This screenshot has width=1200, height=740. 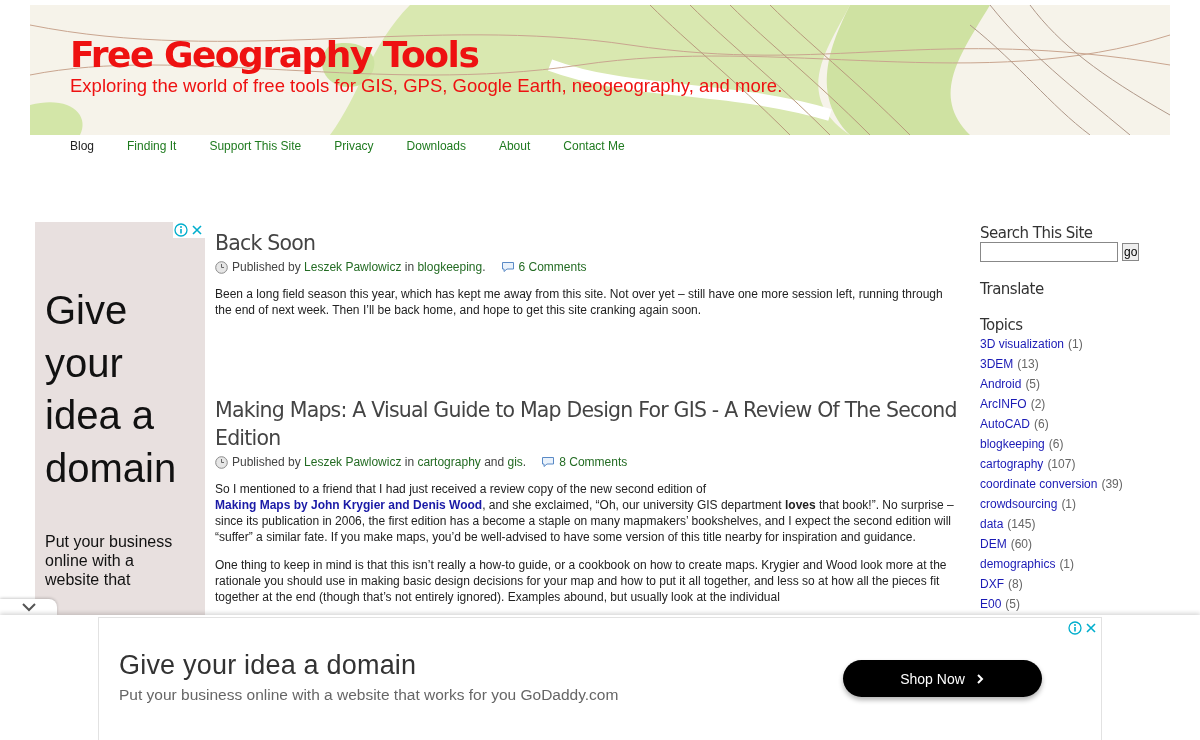 What do you see at coordinates (1038, 404) in the screenshot?
I see `topic-count: (2)` at bounding box center [1038, 404].